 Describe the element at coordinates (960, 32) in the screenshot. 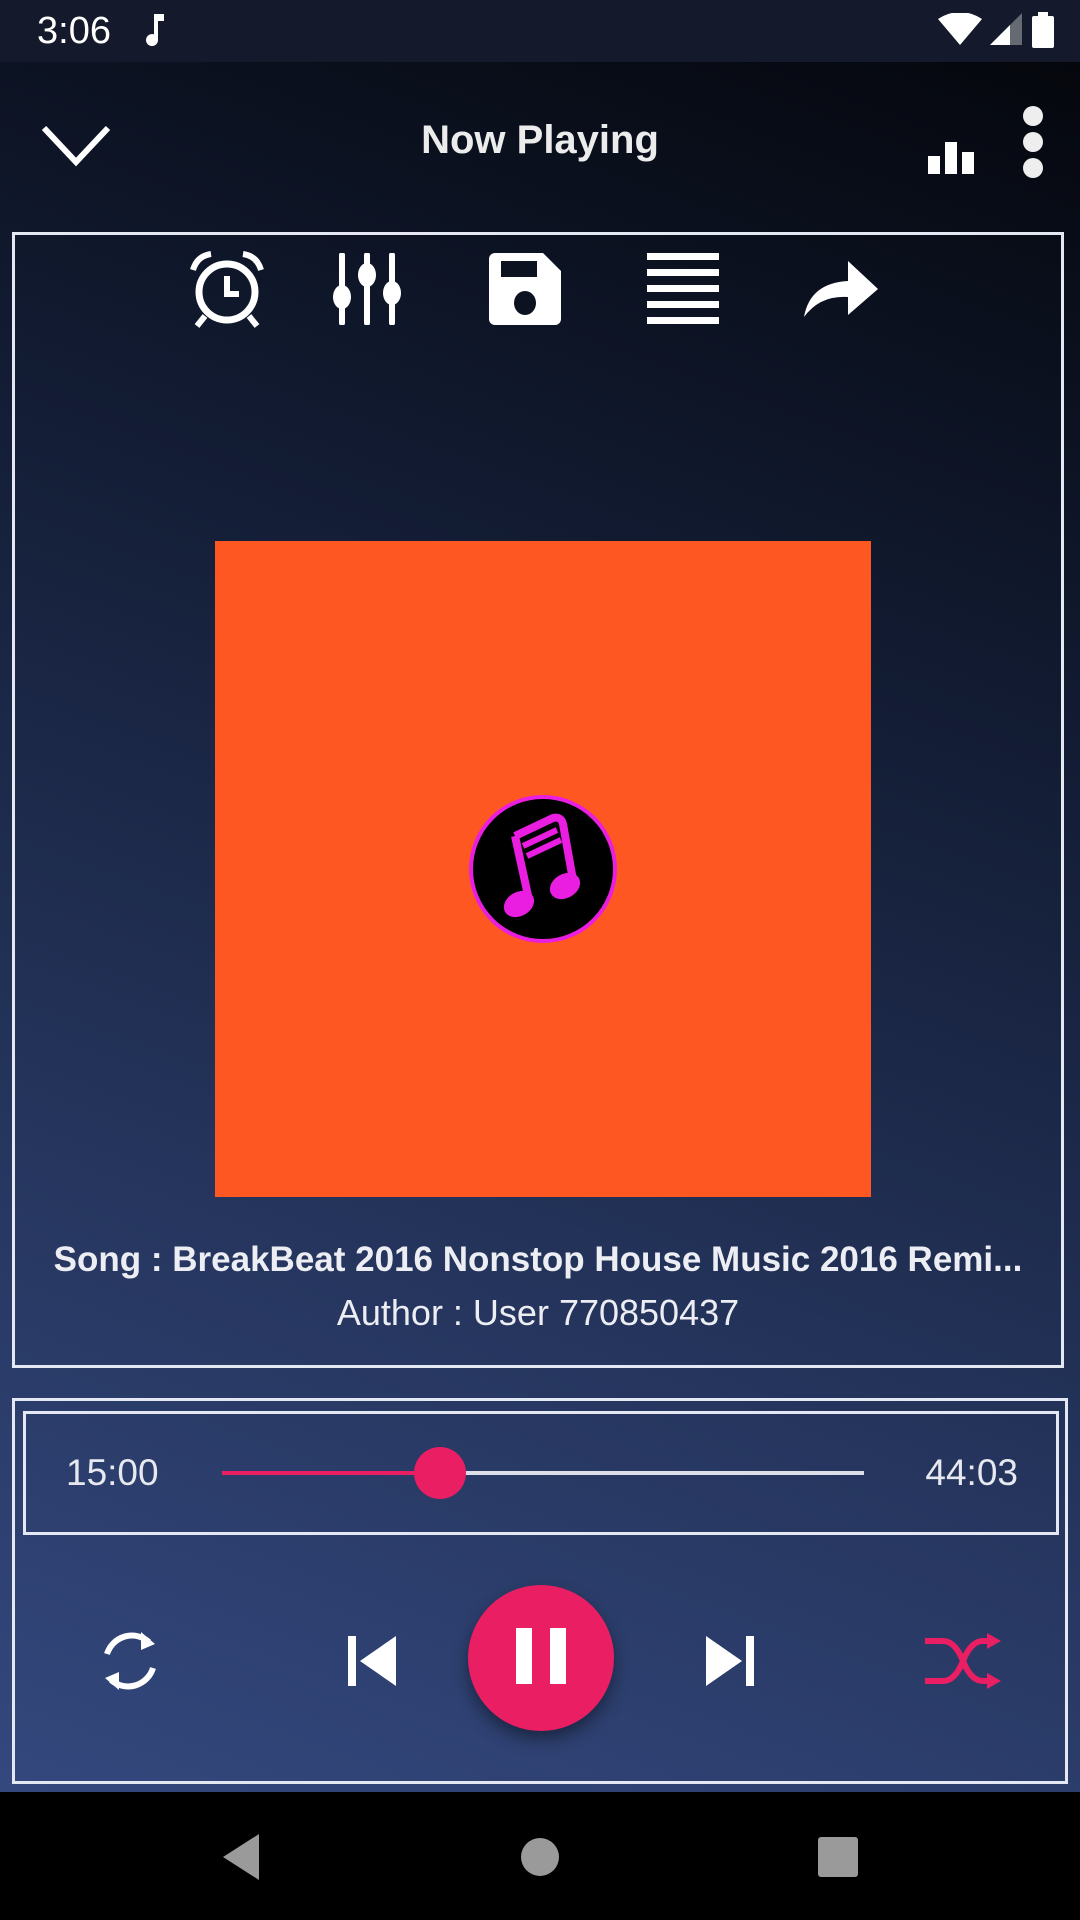

I see `wifi-icon` at that location.